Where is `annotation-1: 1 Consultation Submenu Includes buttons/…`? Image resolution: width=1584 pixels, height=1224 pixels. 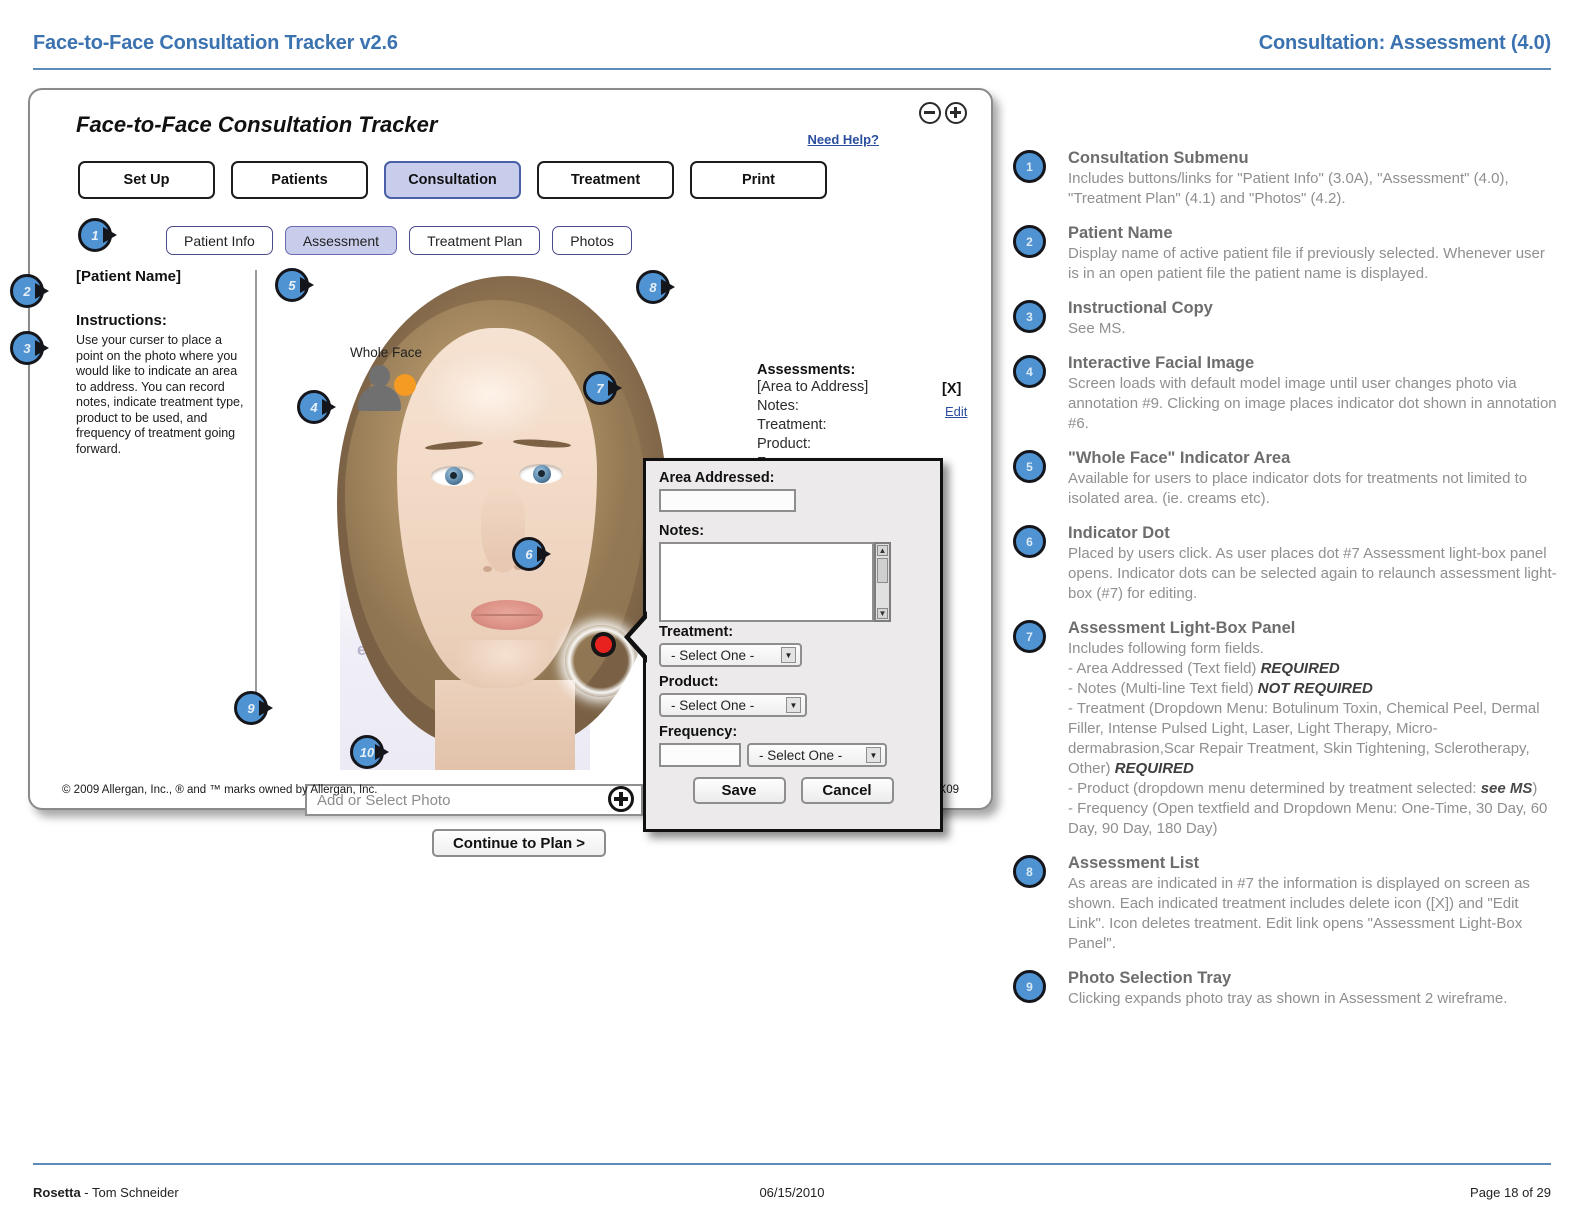
annotation-1: 1 Consultation Submenu Includes buttons/… is located at coordinates (1285, 178).